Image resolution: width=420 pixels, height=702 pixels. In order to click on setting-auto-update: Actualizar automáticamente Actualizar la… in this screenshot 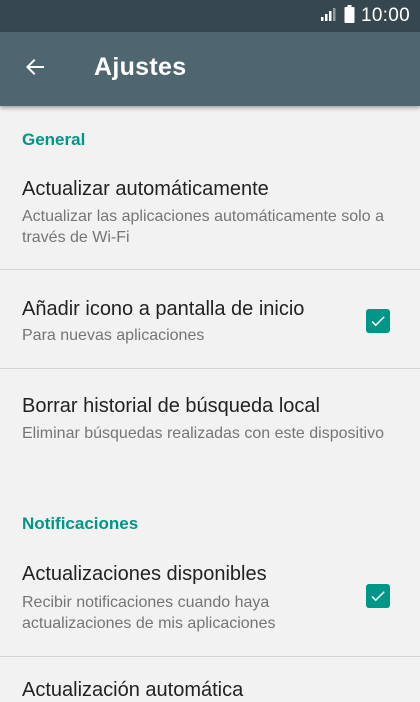, I will do `click(210, 217)`.